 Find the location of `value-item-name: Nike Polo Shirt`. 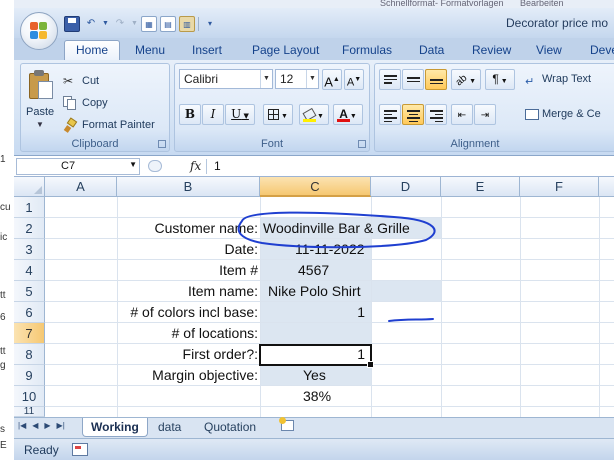

value-item-name: Nike Polo Shirt is located at coordinates (314, 291).